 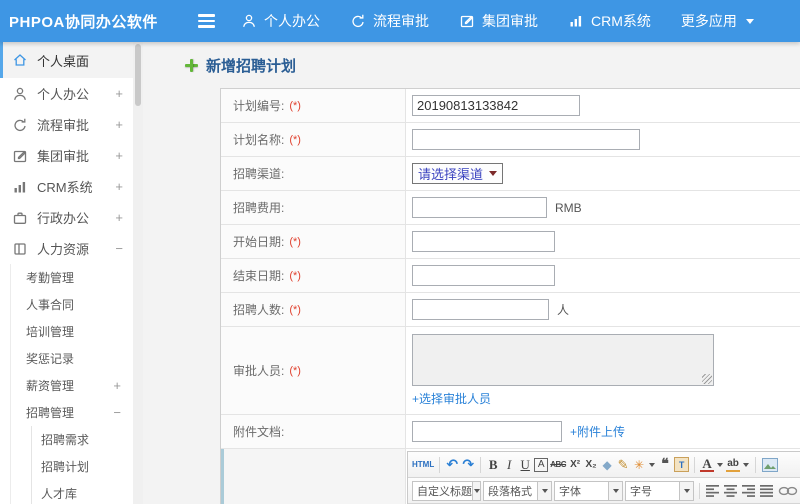 What do you see at coordinates (446, 490) in the screenshot?
I see `custom-title-select: 自定义标题` at bounding box center [446, 490].